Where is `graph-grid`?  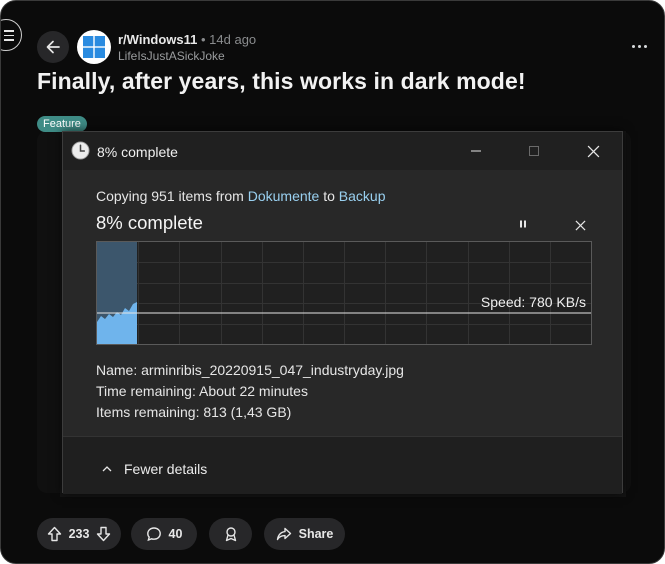
graph-grid is located at coordinates (344, 293).